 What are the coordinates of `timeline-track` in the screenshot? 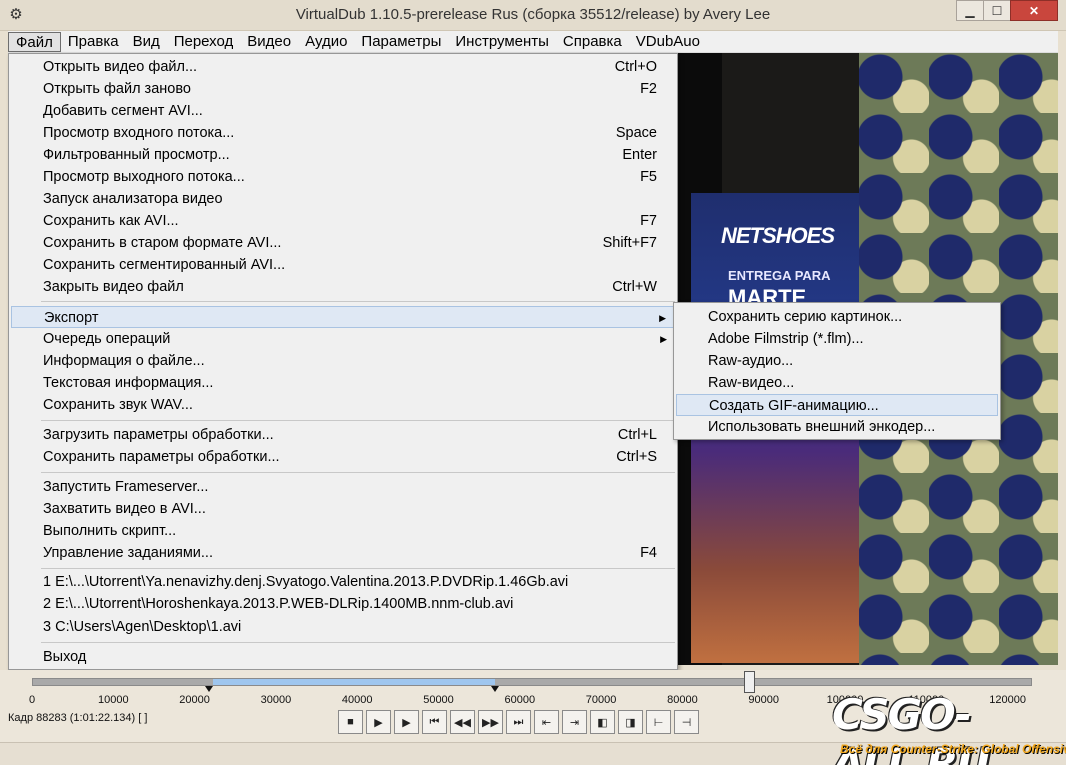 It's located at (532, 682).